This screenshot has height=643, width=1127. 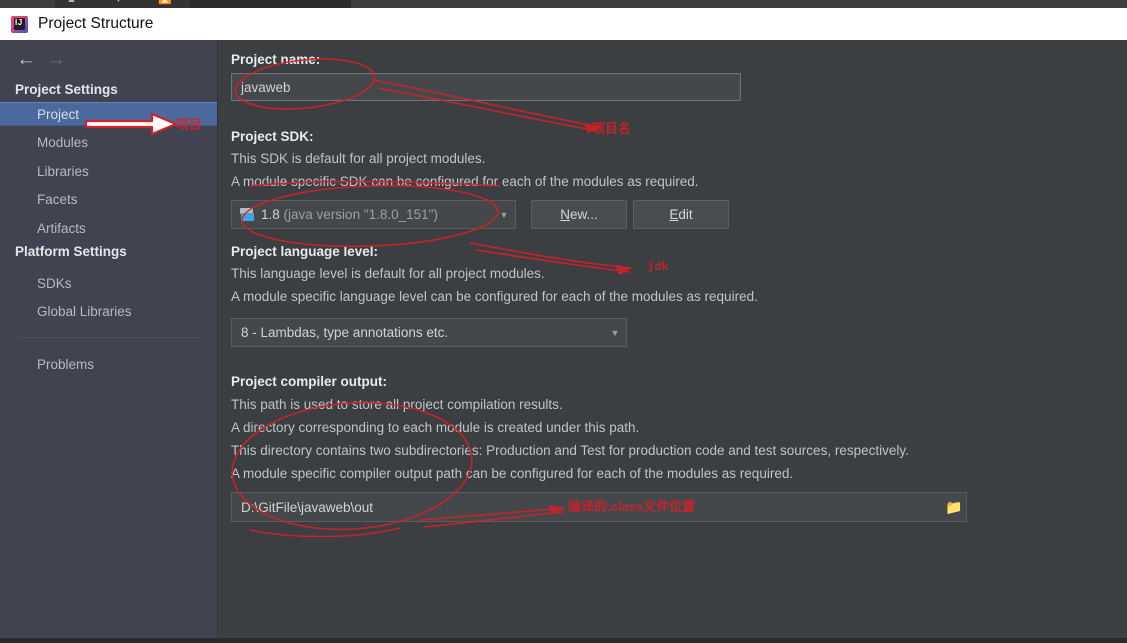 I want to click on sidebar-item-problems: Problems, so click(x=108, y=364).